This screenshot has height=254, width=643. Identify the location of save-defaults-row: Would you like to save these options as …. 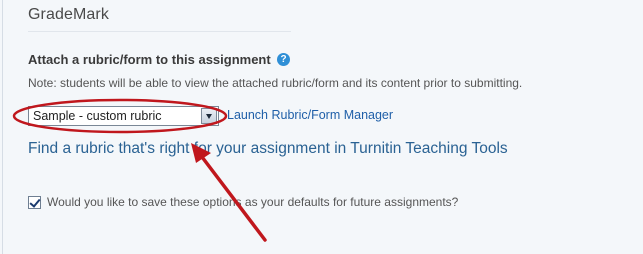
(243, 202).